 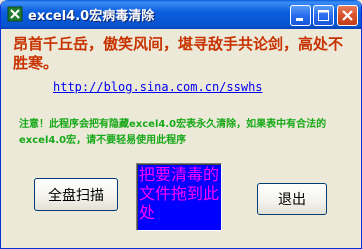 I want to click on file-drop-zone: 把要清毒的文件拖到此处, so click(x=179, y=197).